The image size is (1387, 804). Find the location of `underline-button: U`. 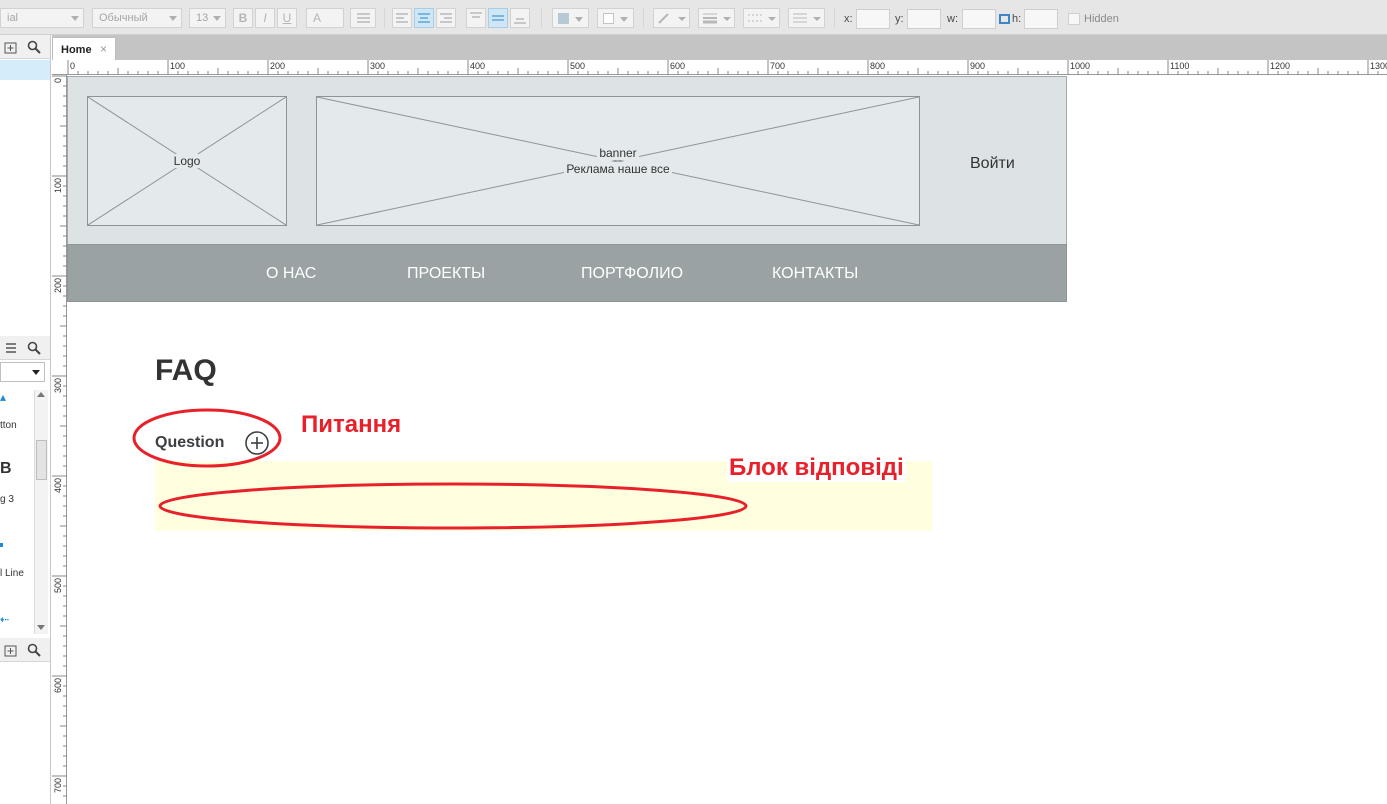

underline-button: U is located at coordinates (287, 18).